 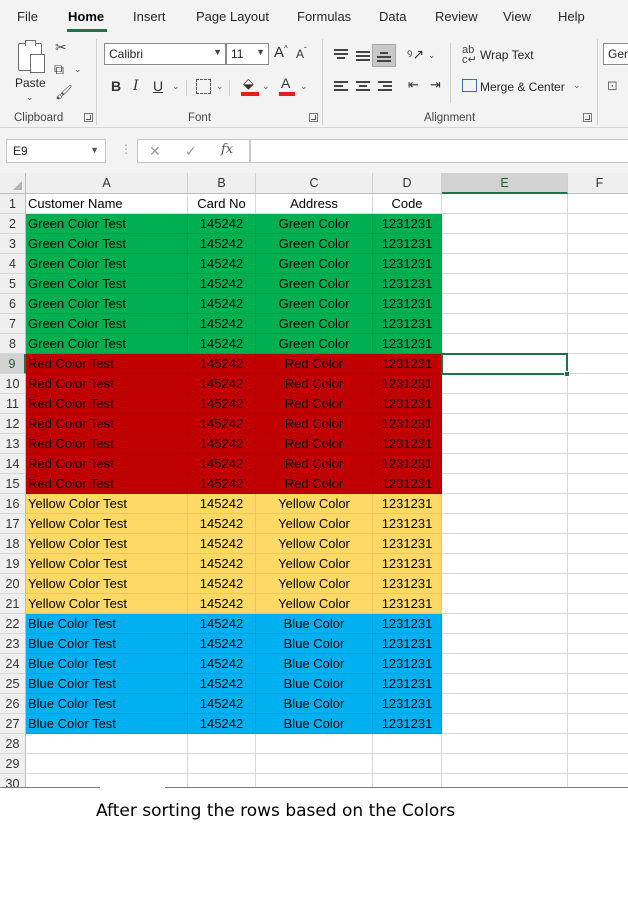 I want to click on increase-indent-icon: ⇥, so click(x=435, y=85).